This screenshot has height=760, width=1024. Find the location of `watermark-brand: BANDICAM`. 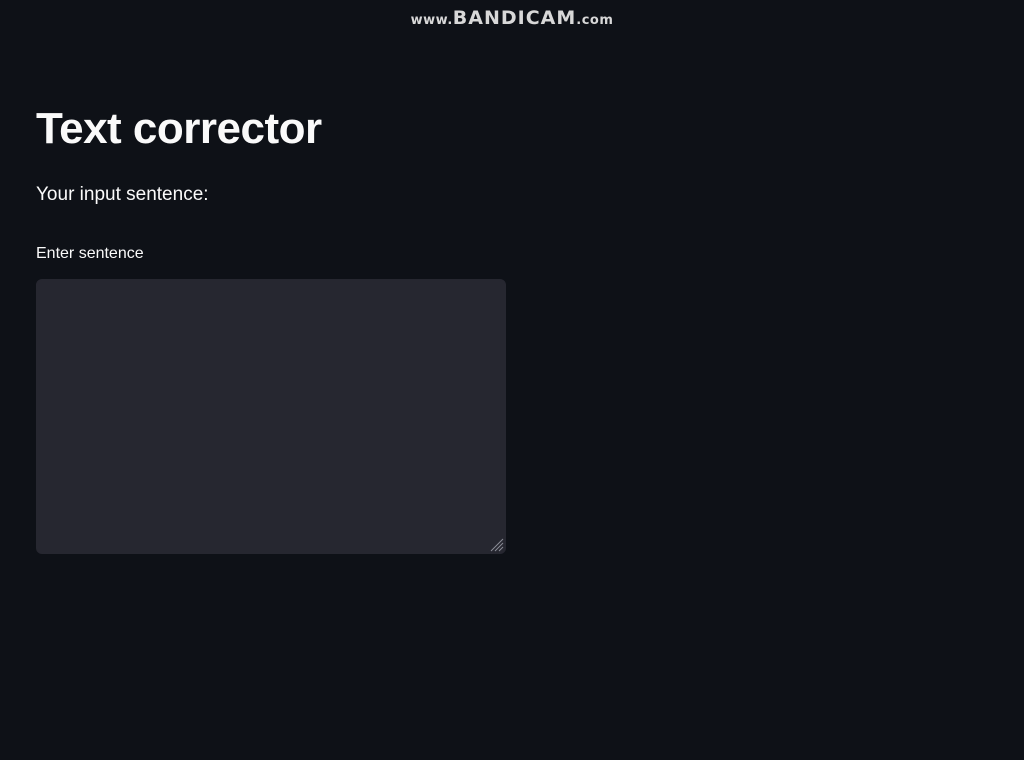

watermark-brand: BANDICAM is located at coordinates (514, 18).